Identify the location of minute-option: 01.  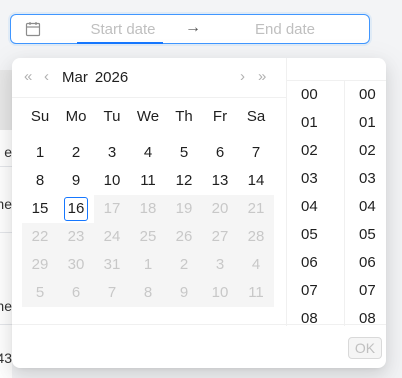
(365, 123).